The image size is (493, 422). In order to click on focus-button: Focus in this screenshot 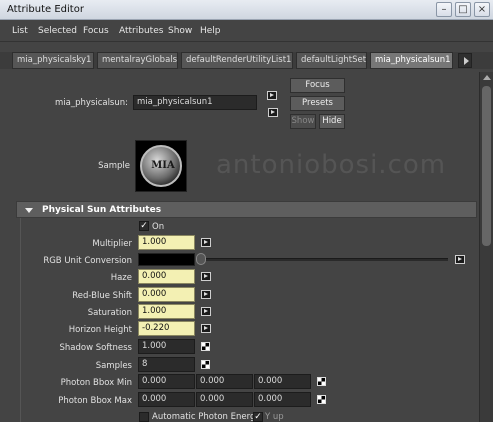, I will do `click(317, 85)`.